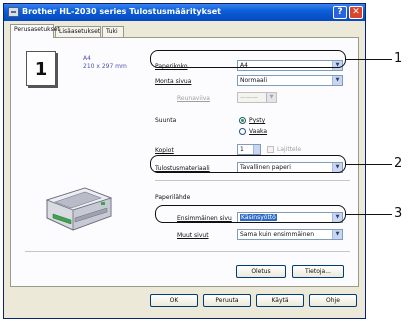 The width and height of the screenshot is (411, 321). I want to click on other-pages-value: Sama kuin ensimmäinen, so click(277, 234).